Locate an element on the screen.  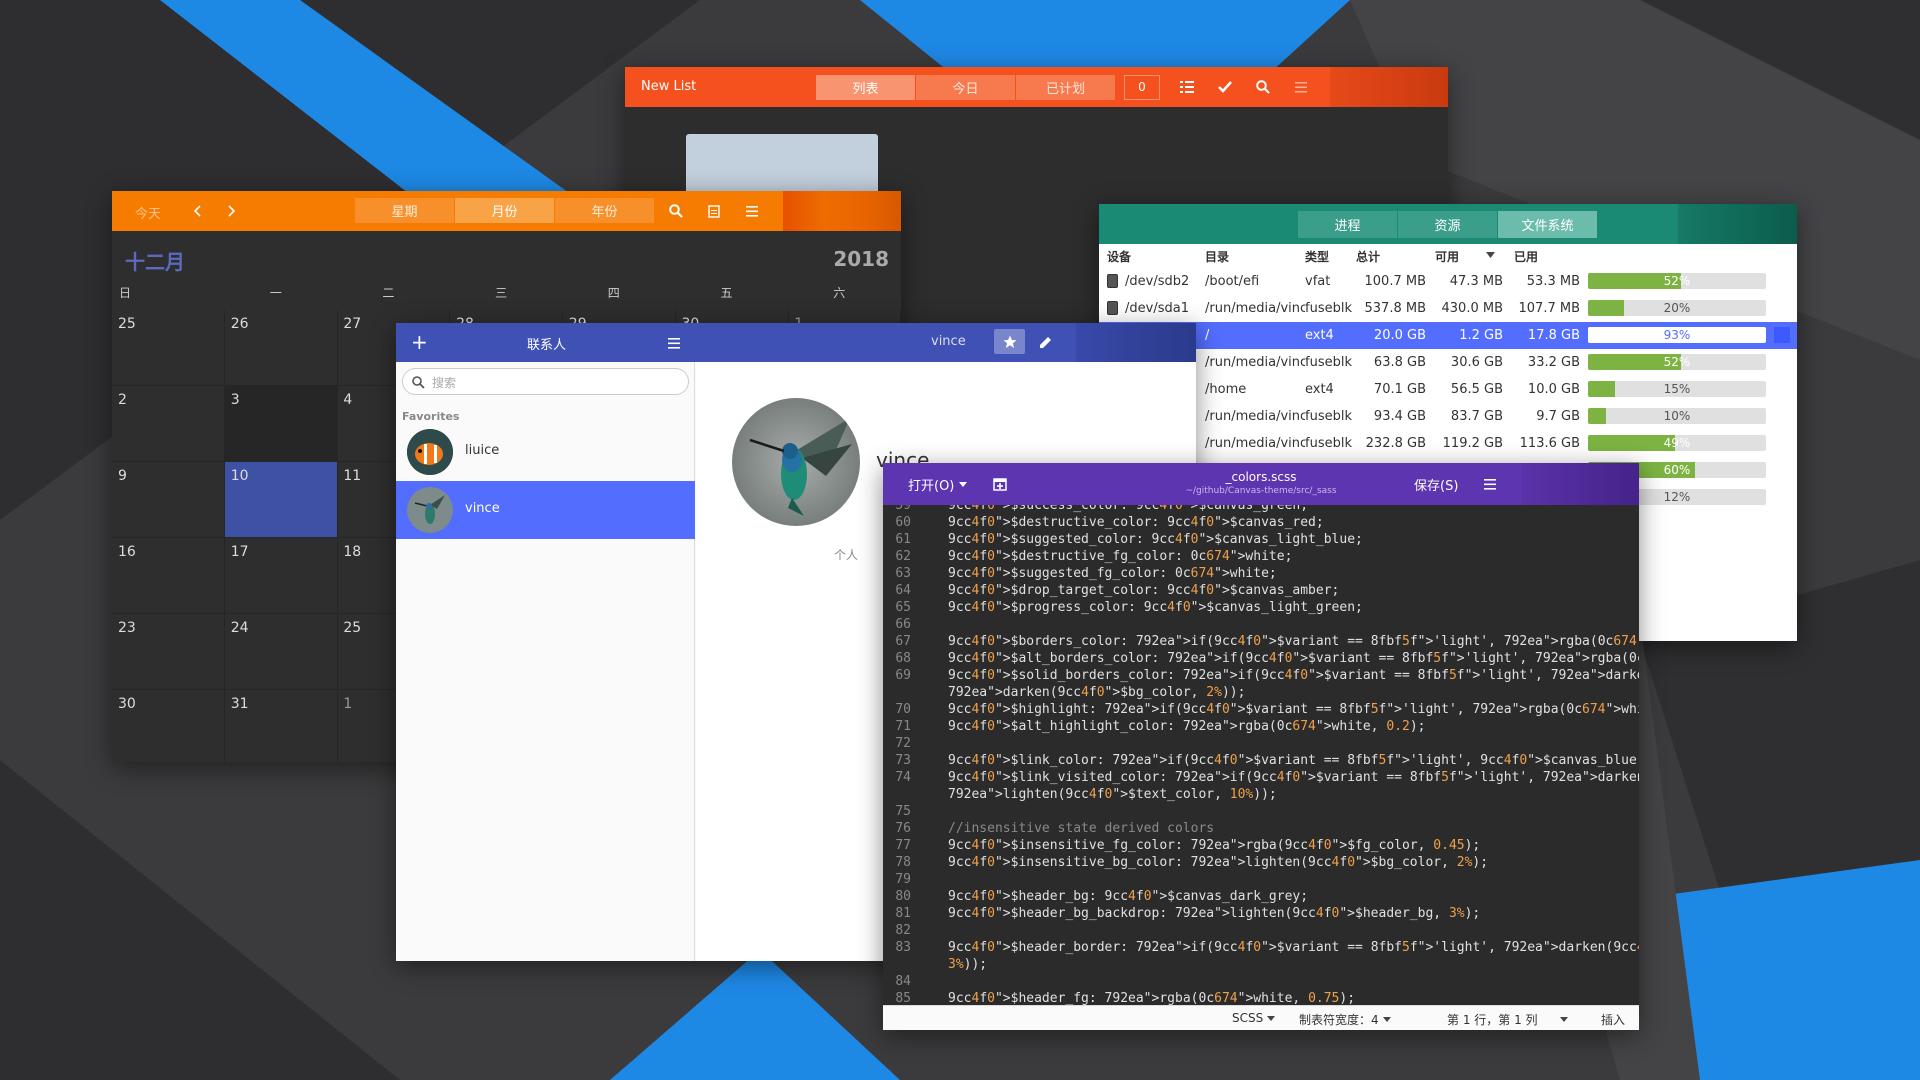
day-cell: 3 is located at coordinates (281, 424).